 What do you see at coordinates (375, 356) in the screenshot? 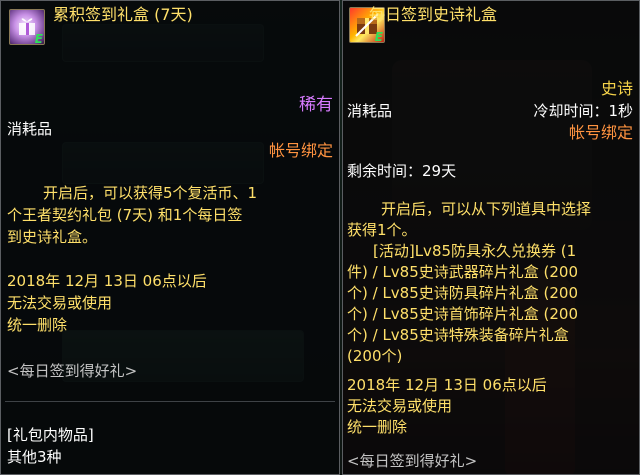
I see `description-line: (200个)` at bounding box center [375, 356].